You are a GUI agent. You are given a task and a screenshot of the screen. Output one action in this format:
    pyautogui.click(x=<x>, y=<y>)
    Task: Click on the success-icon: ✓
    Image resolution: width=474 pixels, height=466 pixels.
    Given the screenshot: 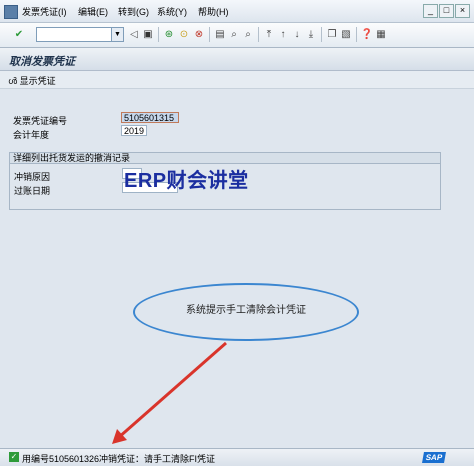 What is the action you would take?
    pyautogui.click(x=14, y=457)
    